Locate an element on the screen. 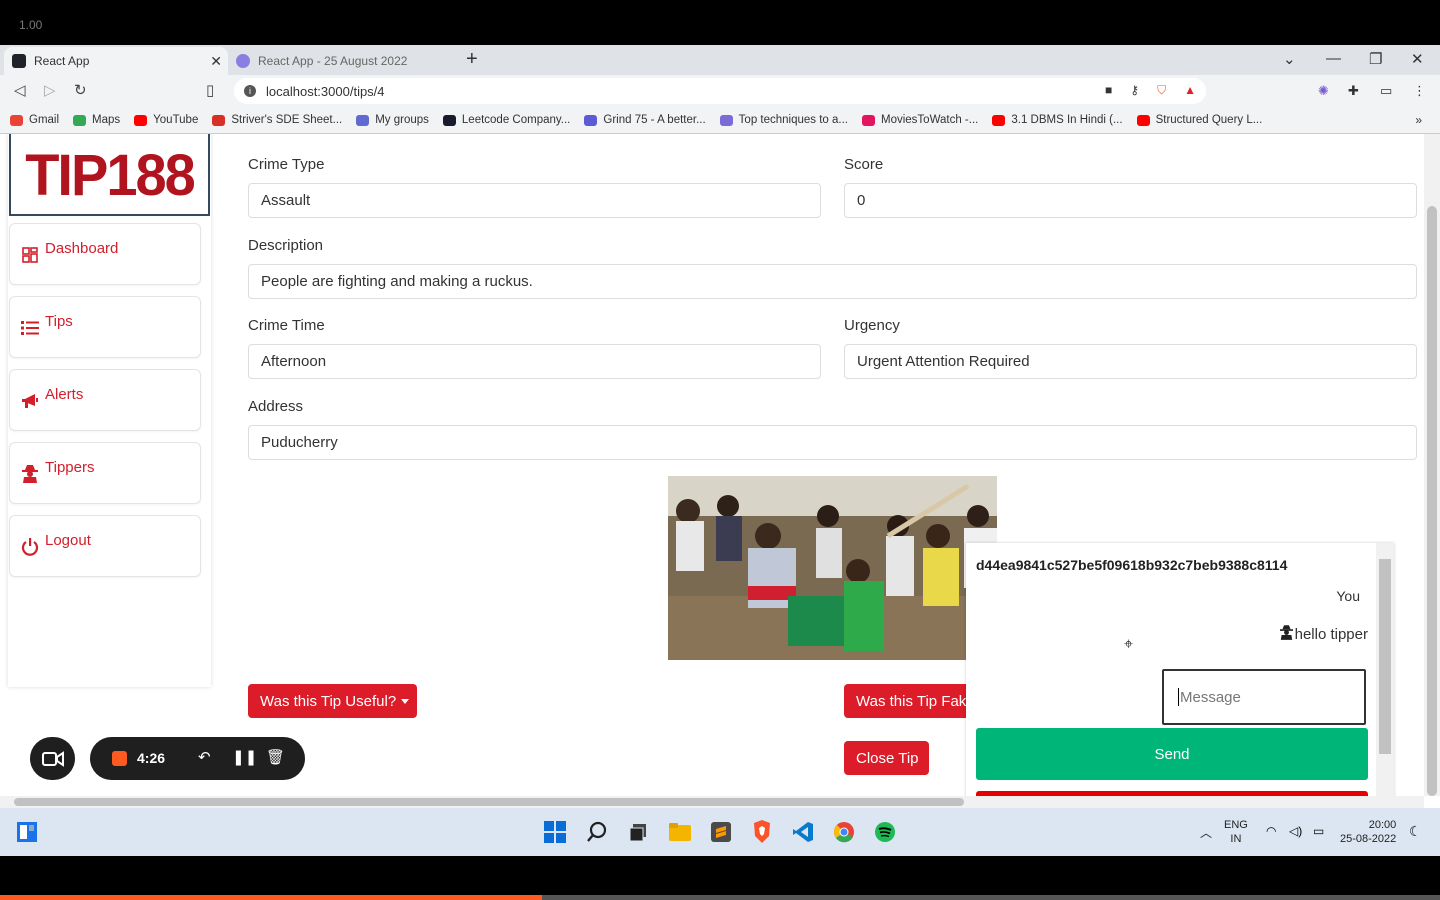  vscode-icon is located at coordinates (803, 832).